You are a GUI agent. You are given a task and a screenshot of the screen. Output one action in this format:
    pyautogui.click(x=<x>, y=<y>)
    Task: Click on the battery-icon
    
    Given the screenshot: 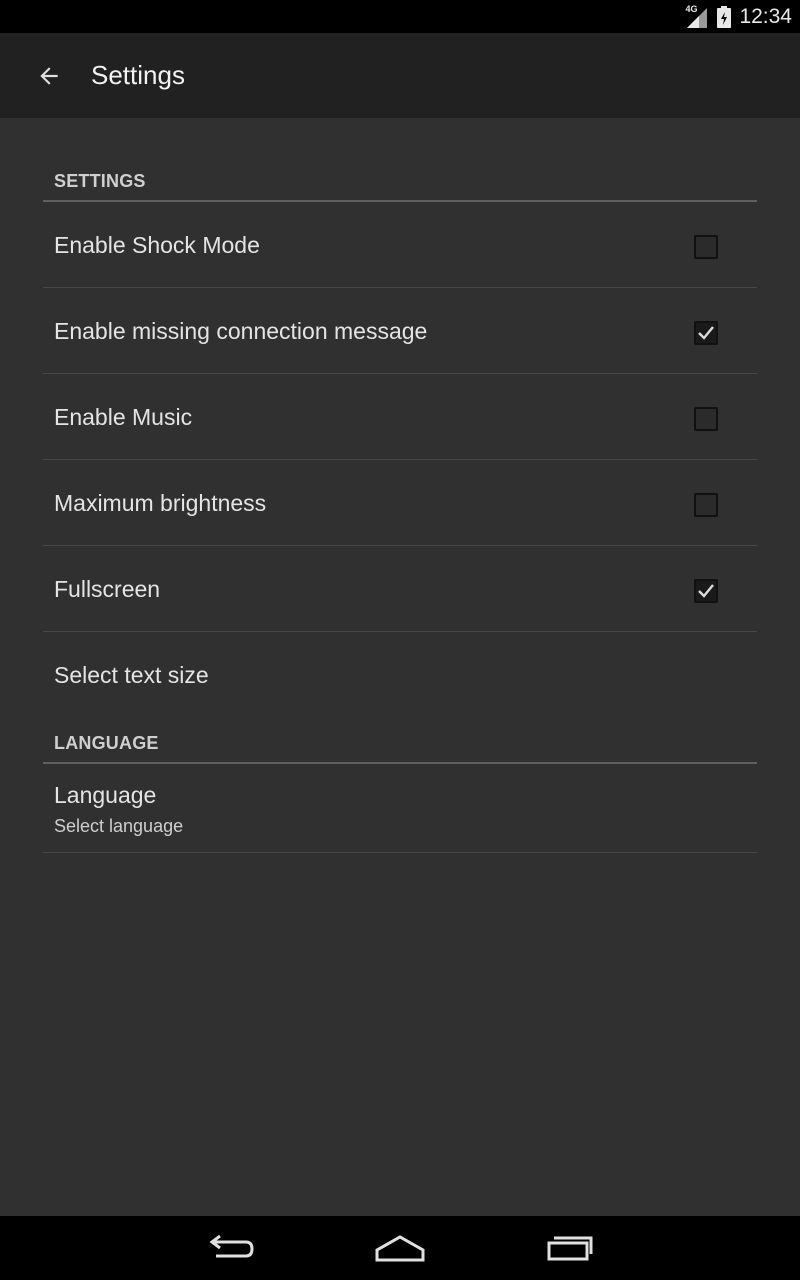 What is the action you would take?
    pyautogui.click(x=724, y=16)
    